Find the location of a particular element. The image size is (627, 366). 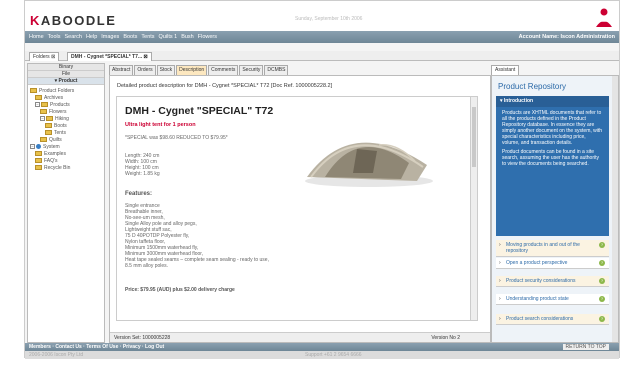

tree-item-label: Flowers is located at coordinates (58, 112).